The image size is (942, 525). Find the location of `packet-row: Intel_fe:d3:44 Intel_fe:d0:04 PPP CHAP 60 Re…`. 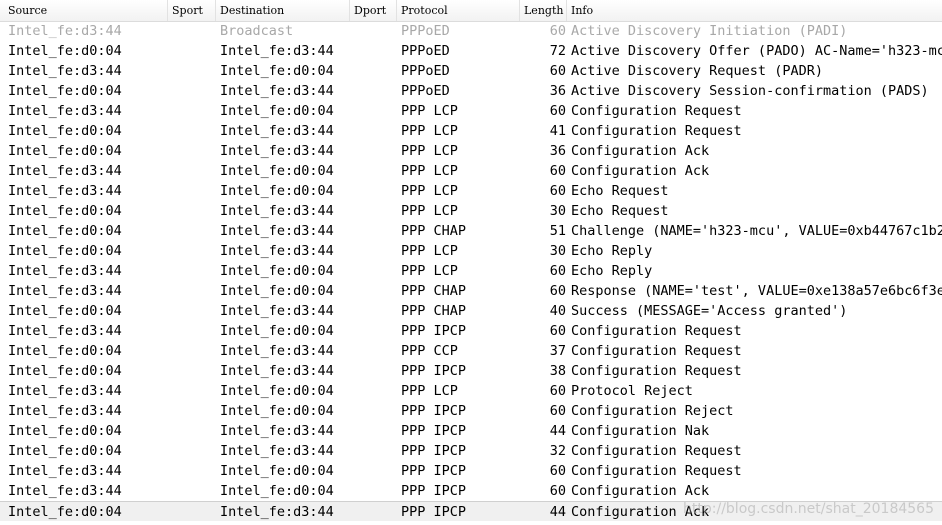

packet-row: Intel_fe:d3:44 Intel_fe:d0:04 PPP CHAP 60 Re… is located at coordinates (471, 291).